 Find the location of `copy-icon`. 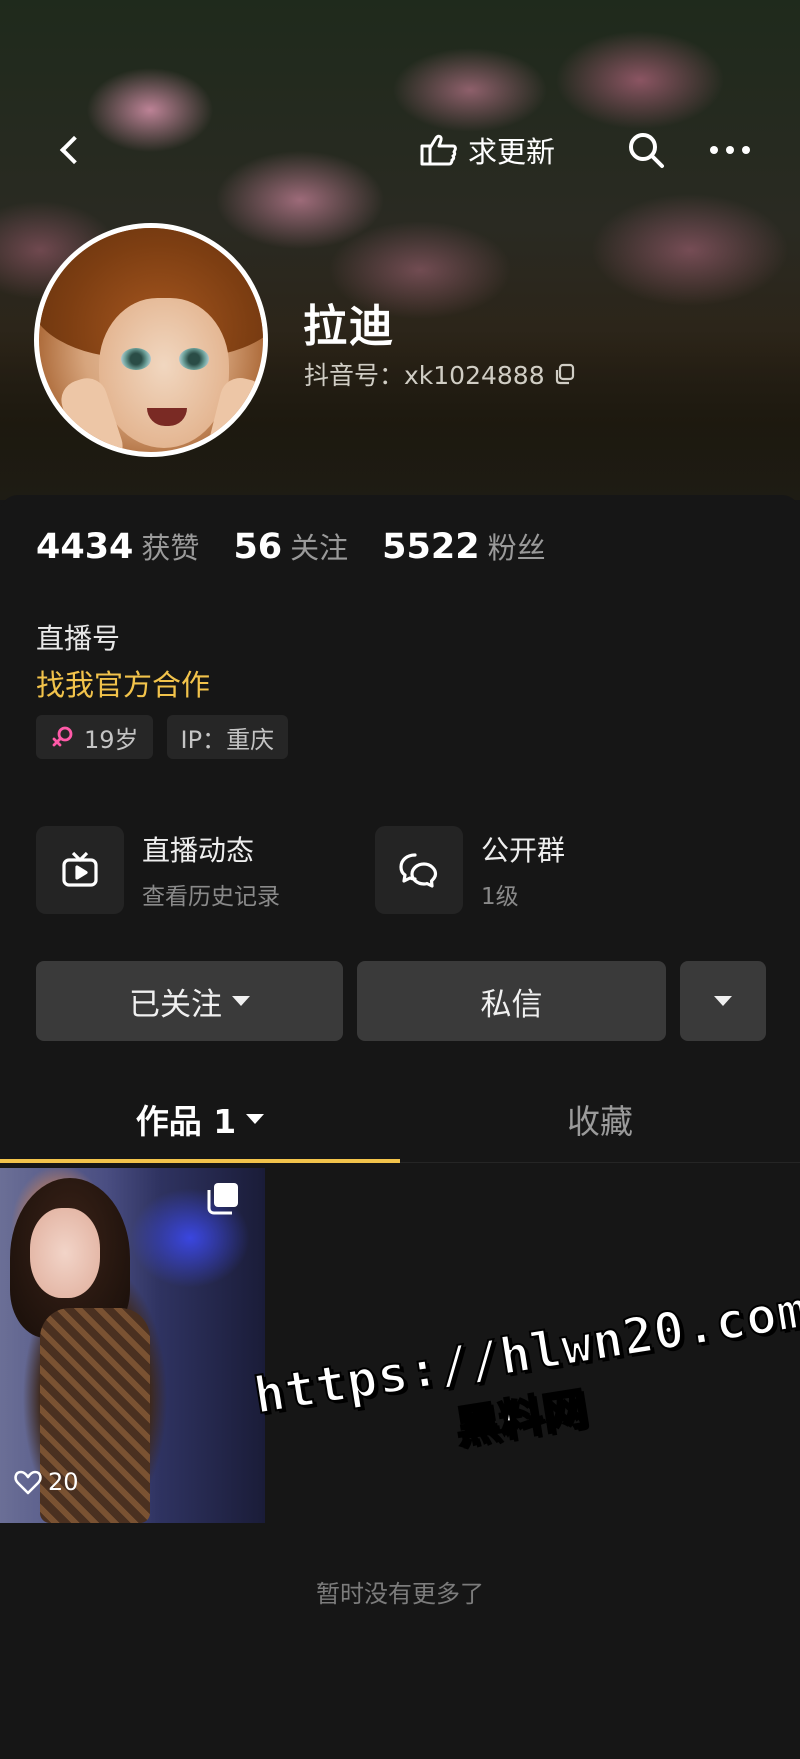

copy-icon is located at coordinates (565, 374).